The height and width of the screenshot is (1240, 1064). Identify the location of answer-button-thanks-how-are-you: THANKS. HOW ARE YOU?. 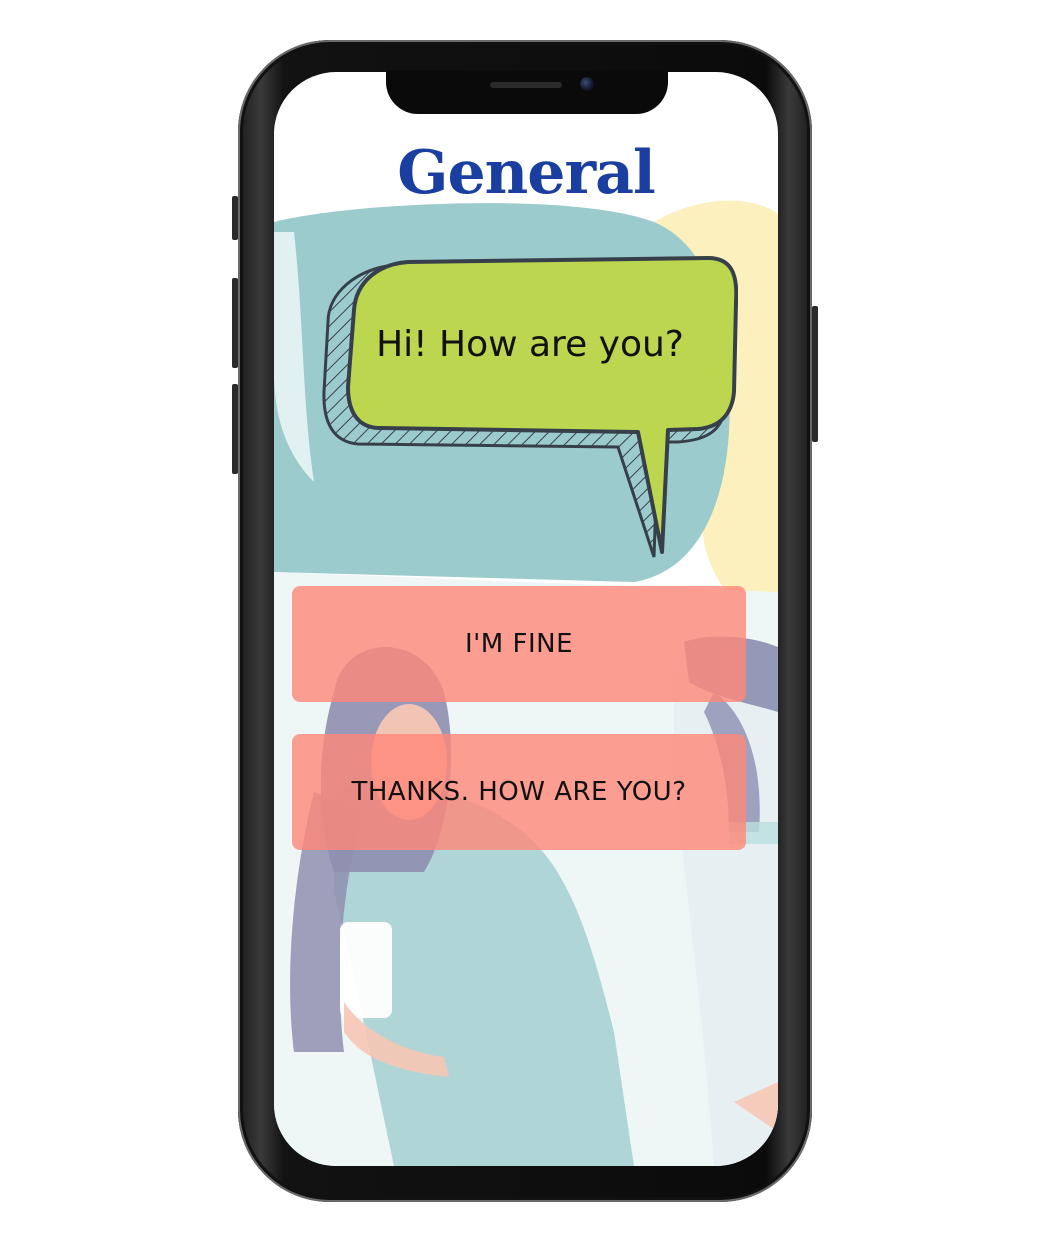
(519, 792).